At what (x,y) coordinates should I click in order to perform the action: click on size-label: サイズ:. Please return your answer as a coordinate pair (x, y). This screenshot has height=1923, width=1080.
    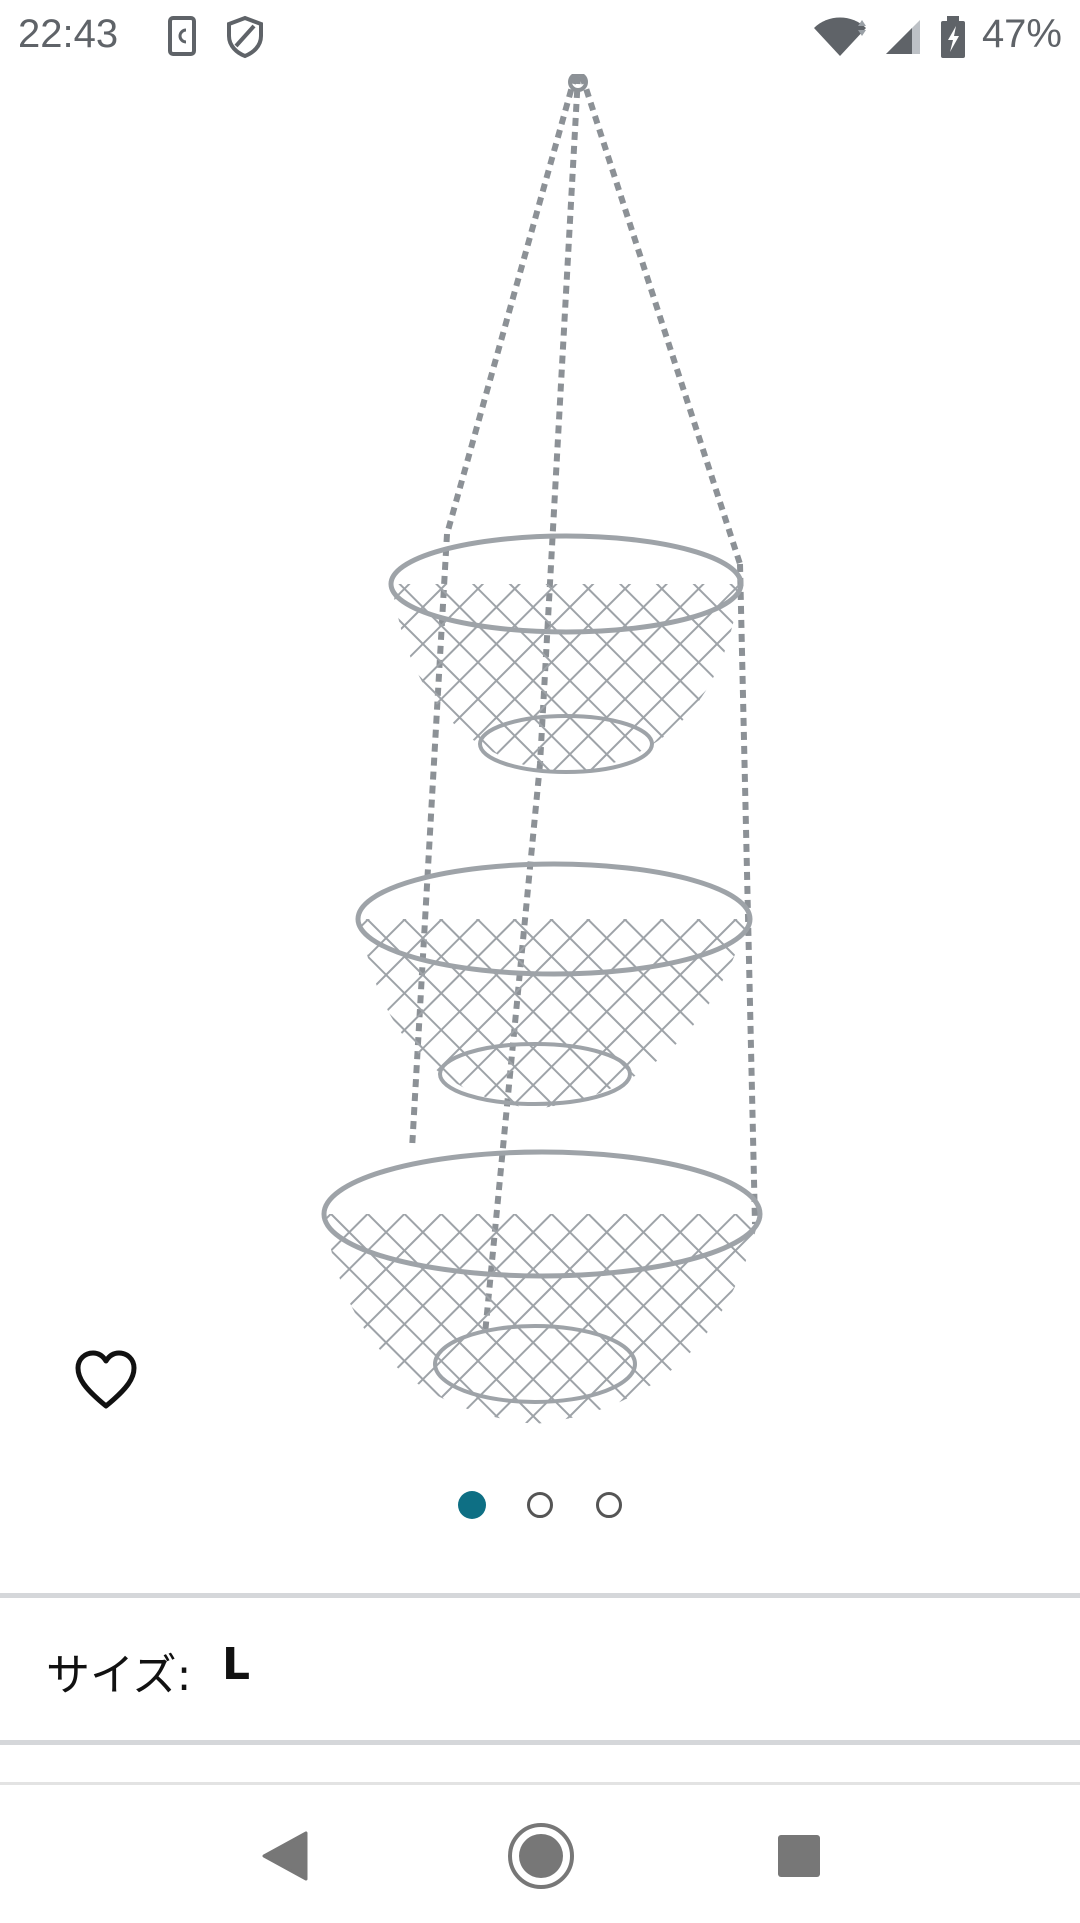
    Looking at the image, I should click on (119, 1675).